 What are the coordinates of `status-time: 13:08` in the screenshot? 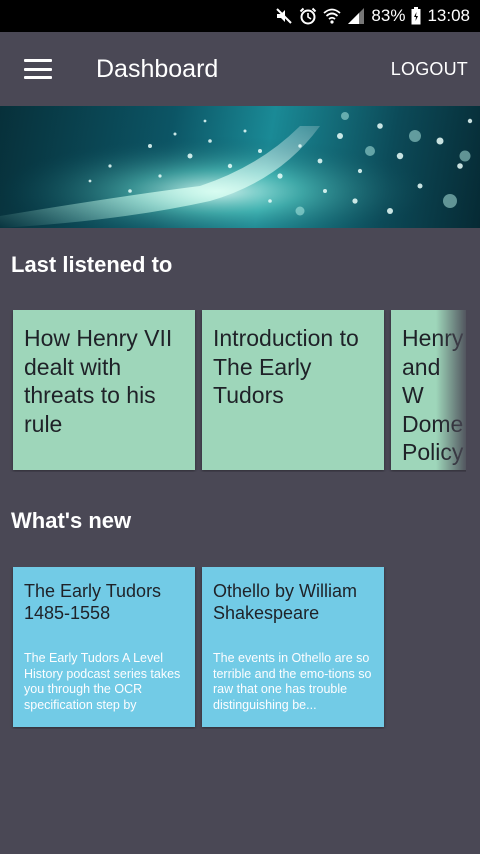 It's located at (448, 15).